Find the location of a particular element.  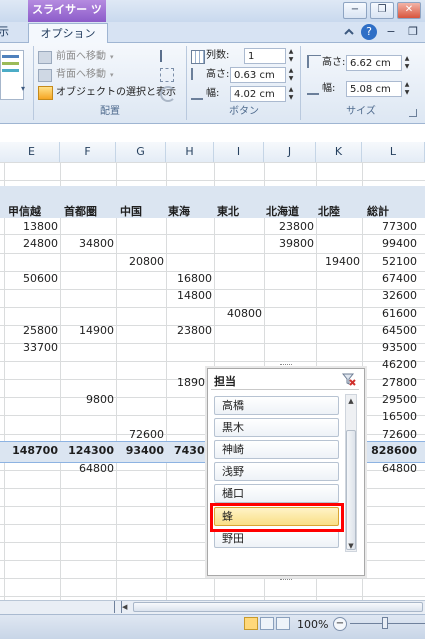

slicer-height-input: 6.62 cm is located at coordinates (374, 63).